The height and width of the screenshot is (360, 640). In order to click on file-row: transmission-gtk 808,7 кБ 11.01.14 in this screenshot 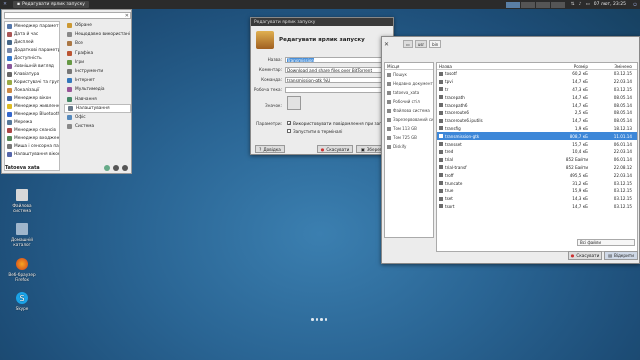, I will do `click(537, 136)`.